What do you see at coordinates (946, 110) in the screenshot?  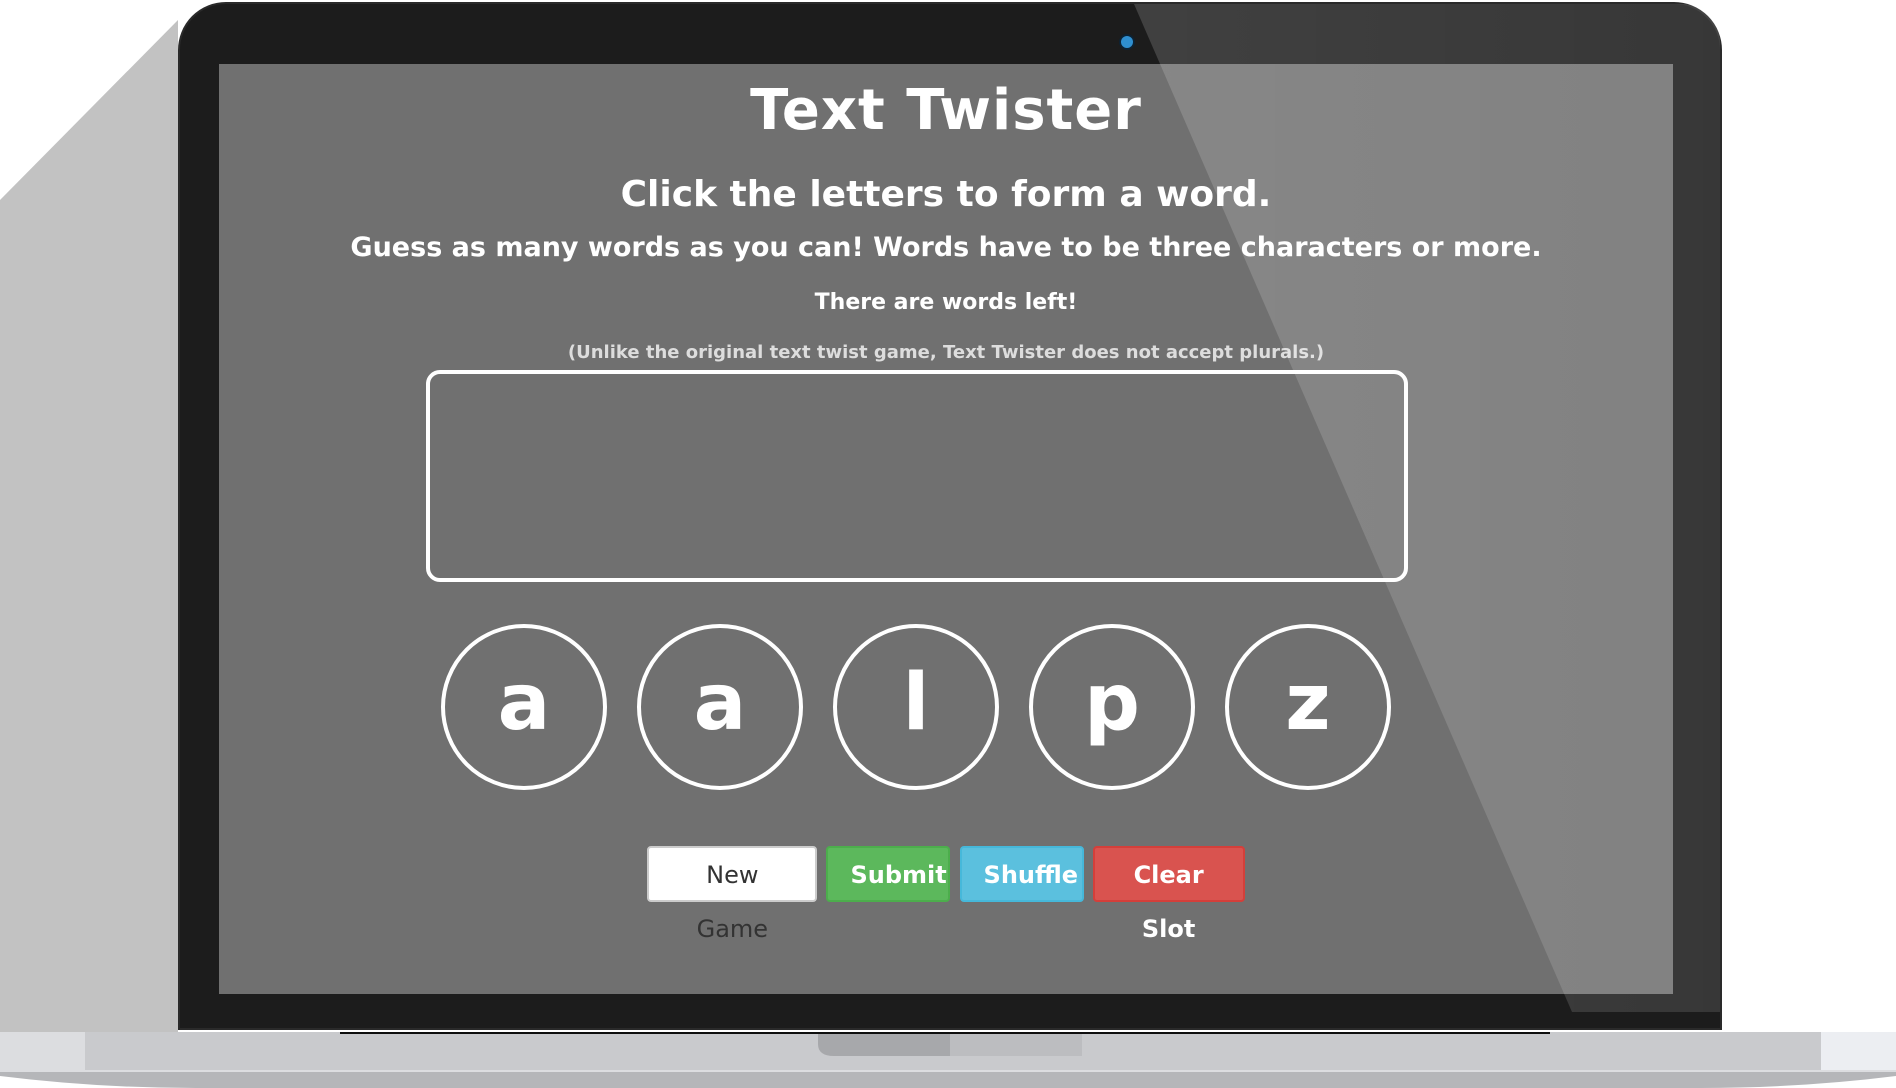 I see `game-title: Text Twister` at bounding box center [946, 110].